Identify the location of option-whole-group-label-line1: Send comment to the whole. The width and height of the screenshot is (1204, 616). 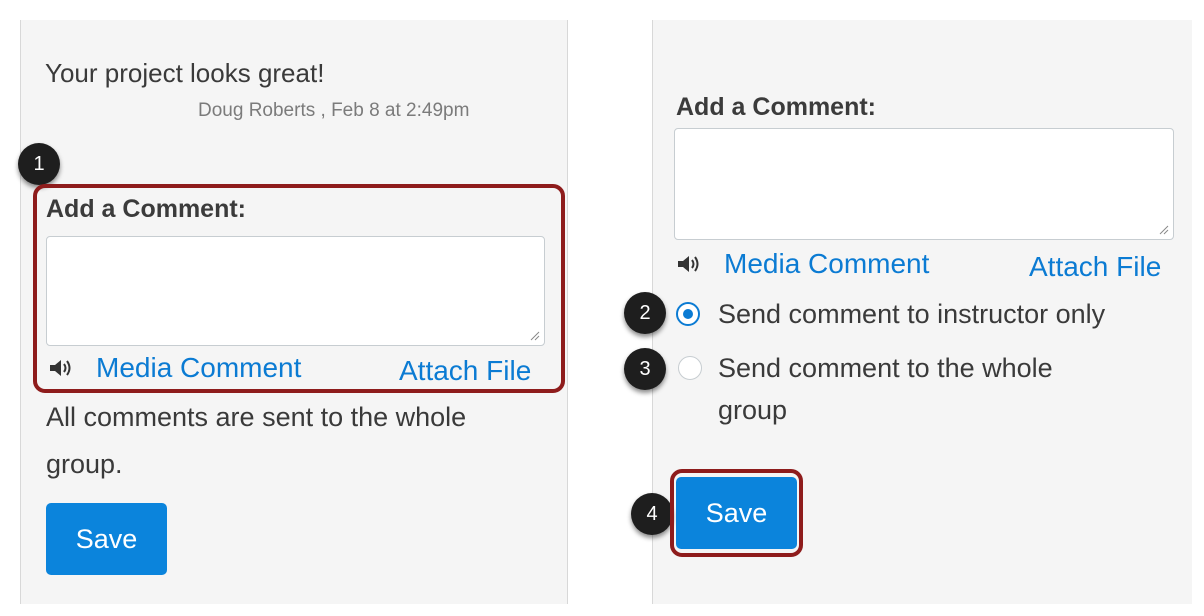
(885, 368).